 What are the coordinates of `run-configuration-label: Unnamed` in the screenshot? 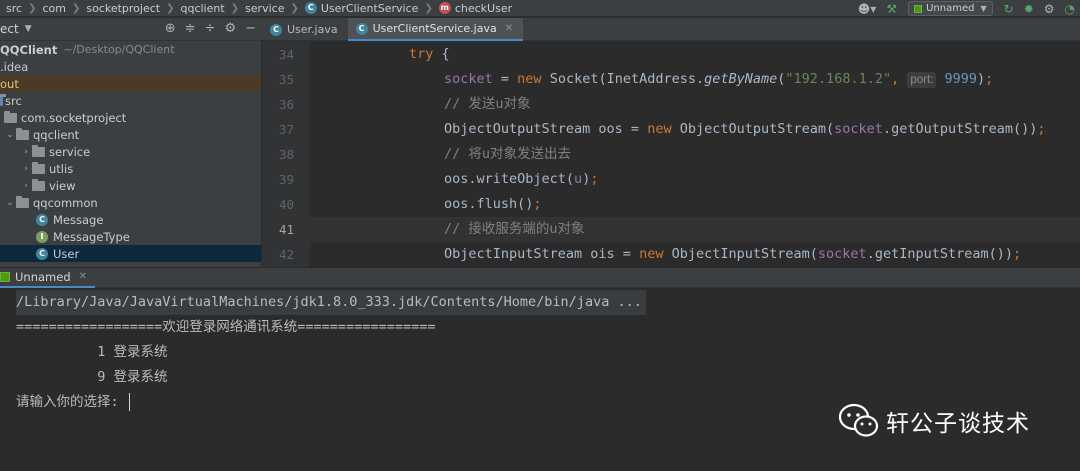 It's located at (950, 8).